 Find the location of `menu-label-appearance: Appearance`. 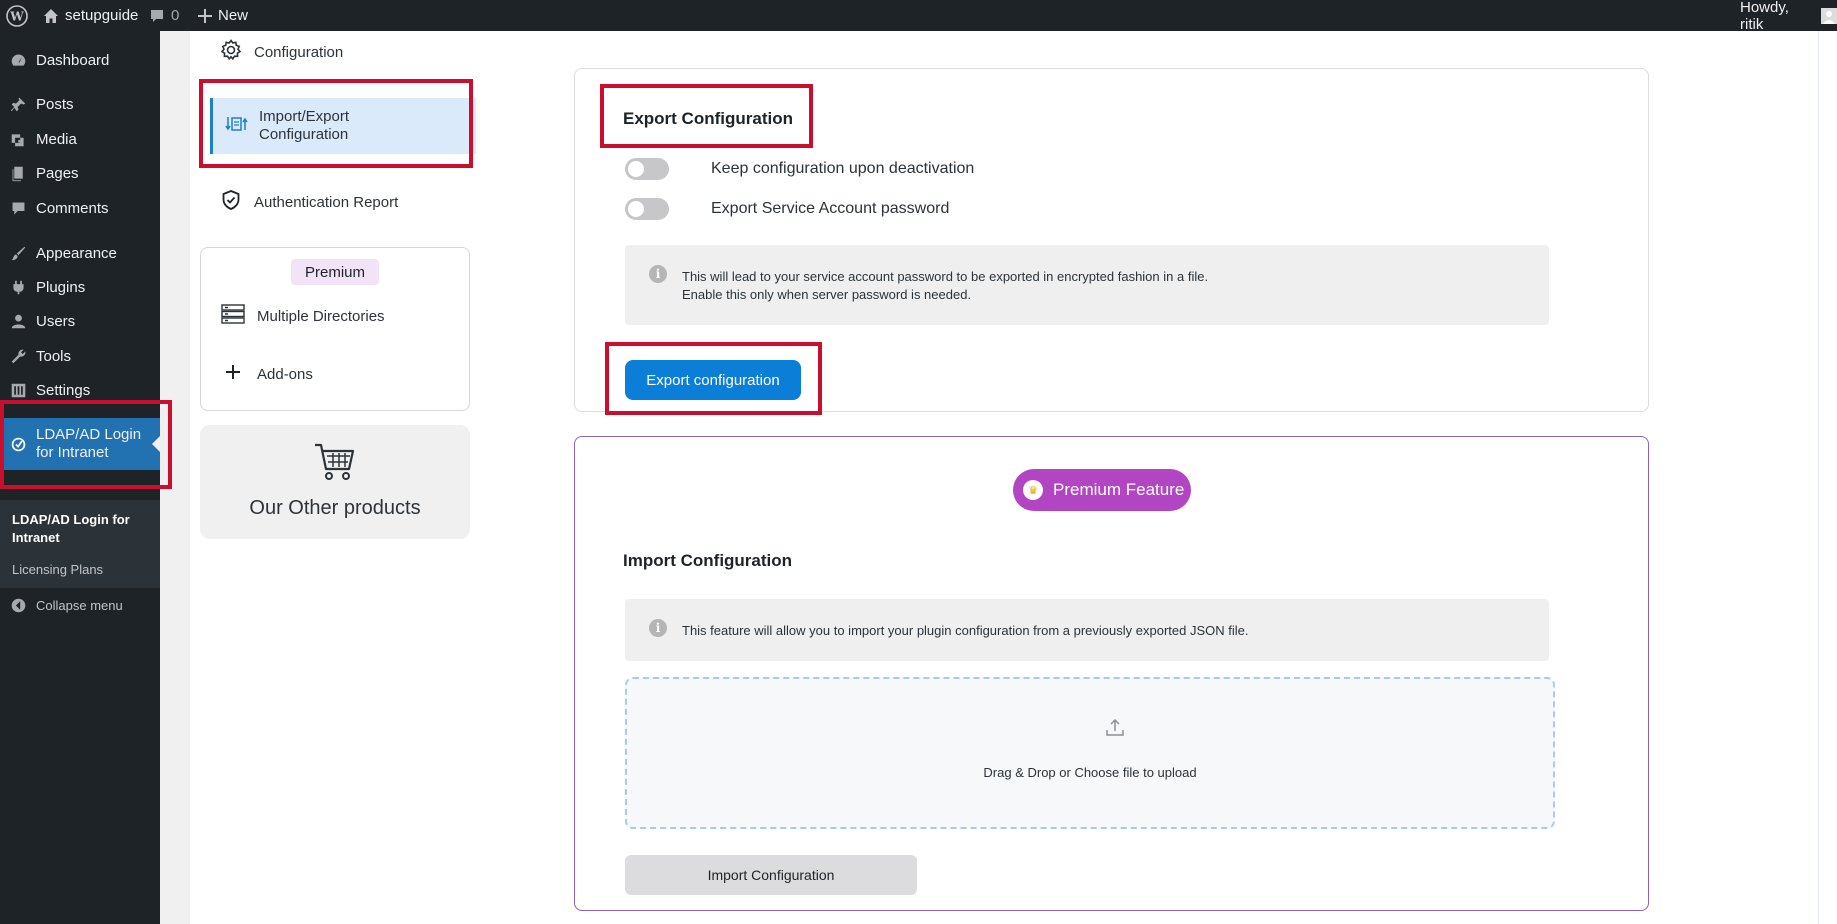

menu-label-appearance: Appearance is located at coordinates (76, 253).